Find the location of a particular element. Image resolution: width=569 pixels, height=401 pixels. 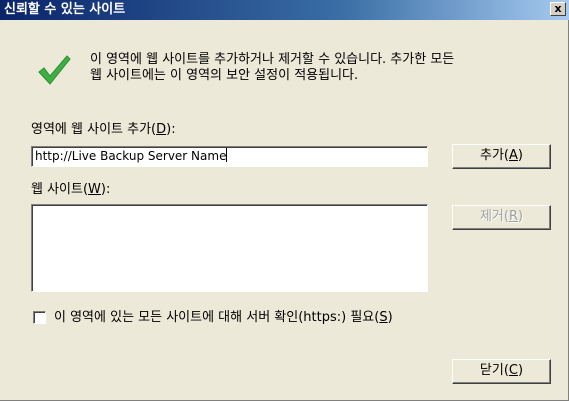

https-required-checkbox is located at coordinates (39, 317).